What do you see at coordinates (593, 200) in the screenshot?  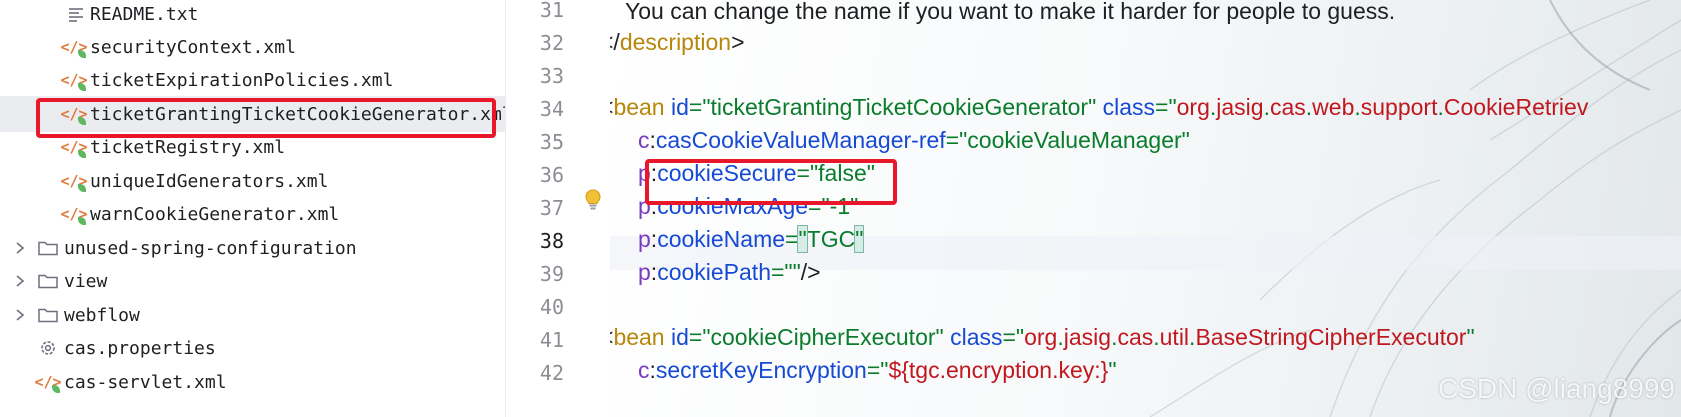 I see `lightbulb-icon` at bounding box center [593, 200].